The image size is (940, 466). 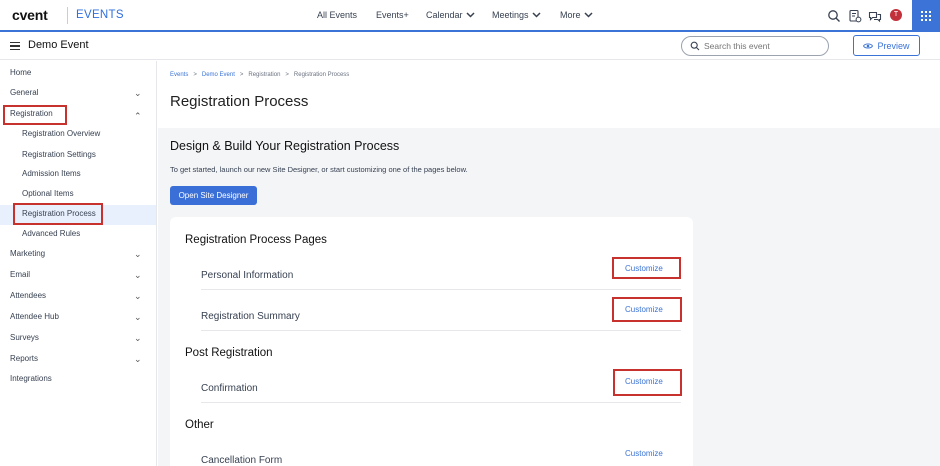 What do you see at coordinates (78, 319) in the screenshot?
I see `sidebar-item-attendee-hub: Attendee Hub ⌄` at bounding box center [78, 319].